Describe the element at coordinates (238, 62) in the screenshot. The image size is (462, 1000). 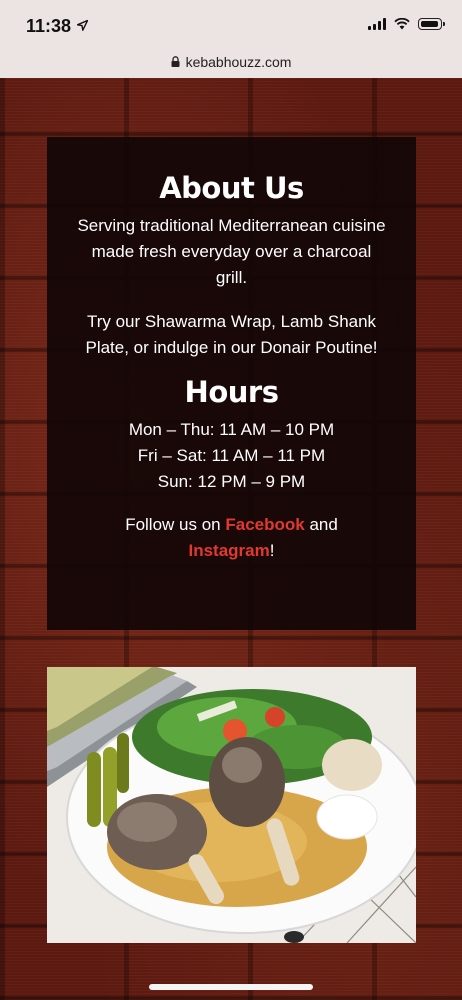
I see `url-text: kebabhouzz.com` at that location.